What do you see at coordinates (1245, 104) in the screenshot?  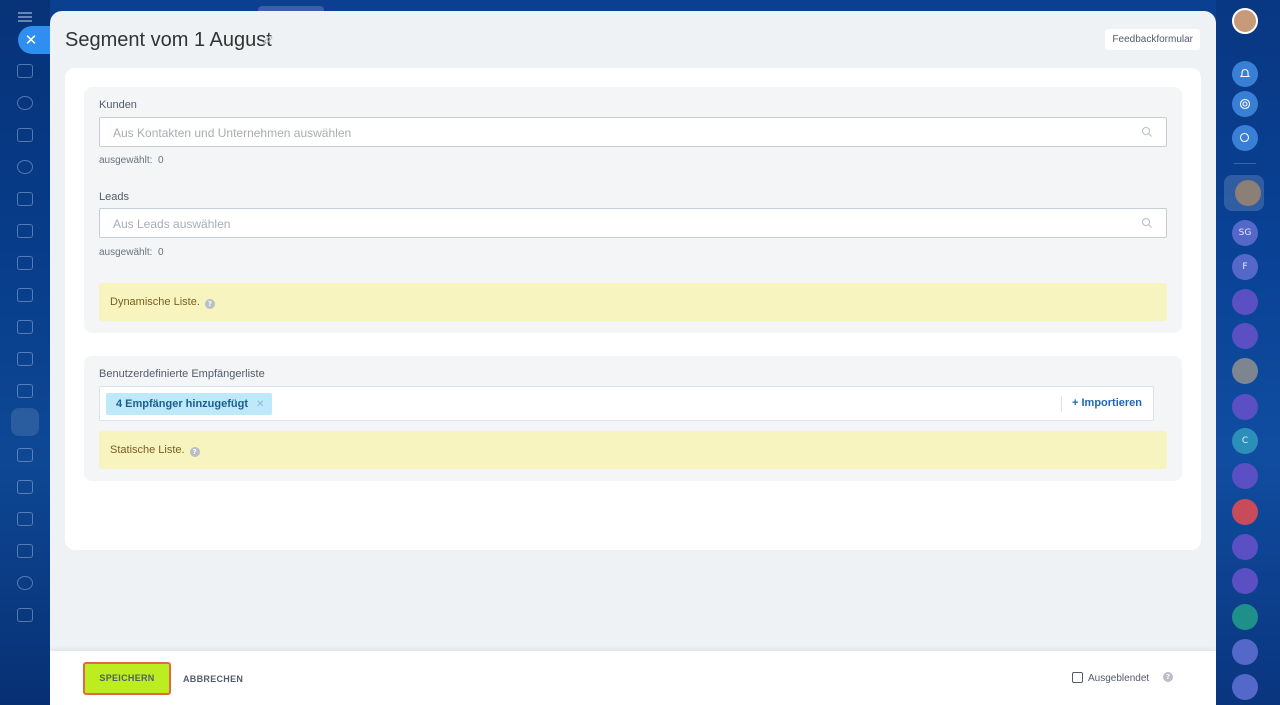 I see `target-icon` at bounding box center [1245, 104].